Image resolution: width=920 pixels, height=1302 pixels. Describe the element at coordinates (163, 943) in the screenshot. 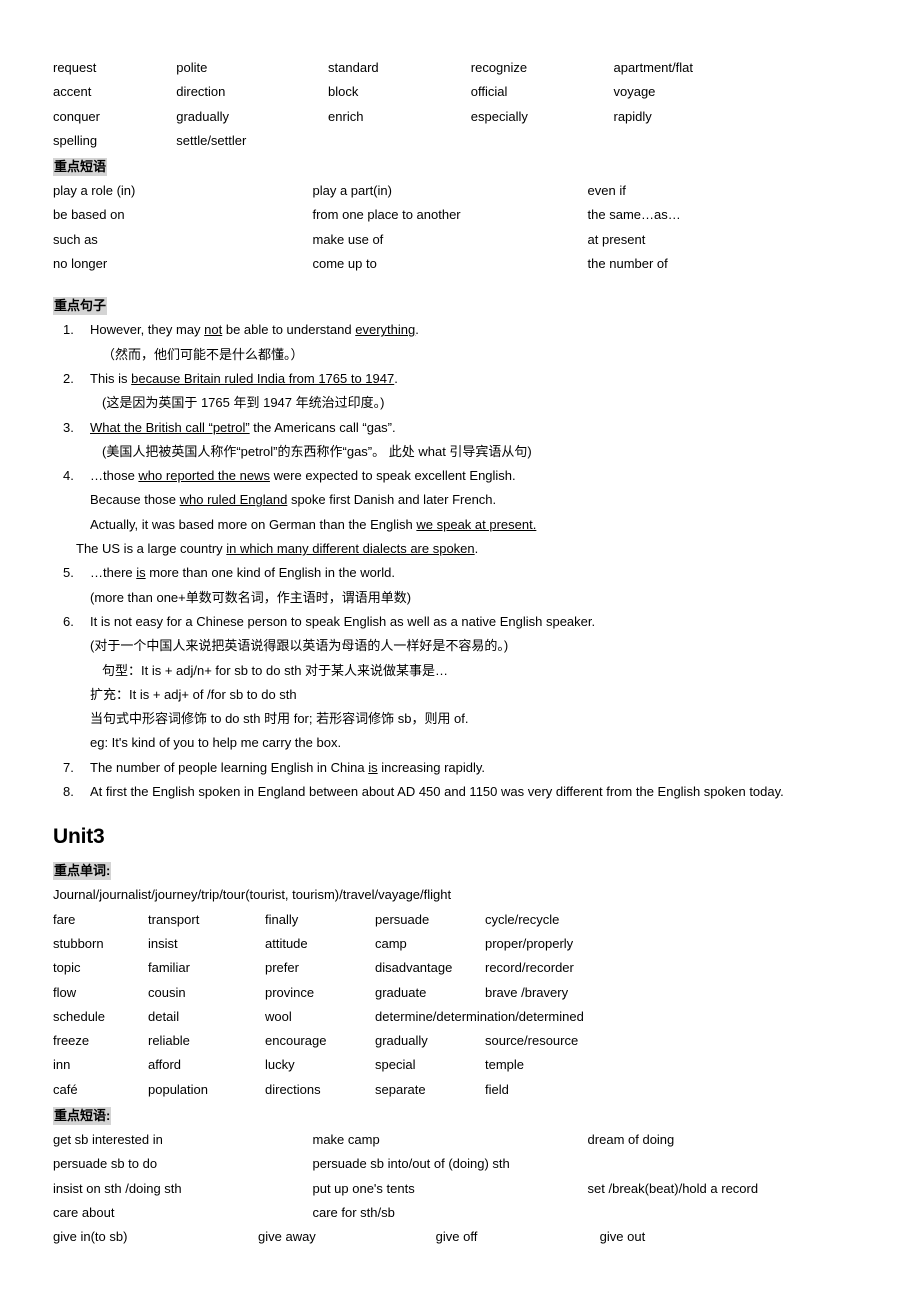

I see `word-cell: insist` at that location.